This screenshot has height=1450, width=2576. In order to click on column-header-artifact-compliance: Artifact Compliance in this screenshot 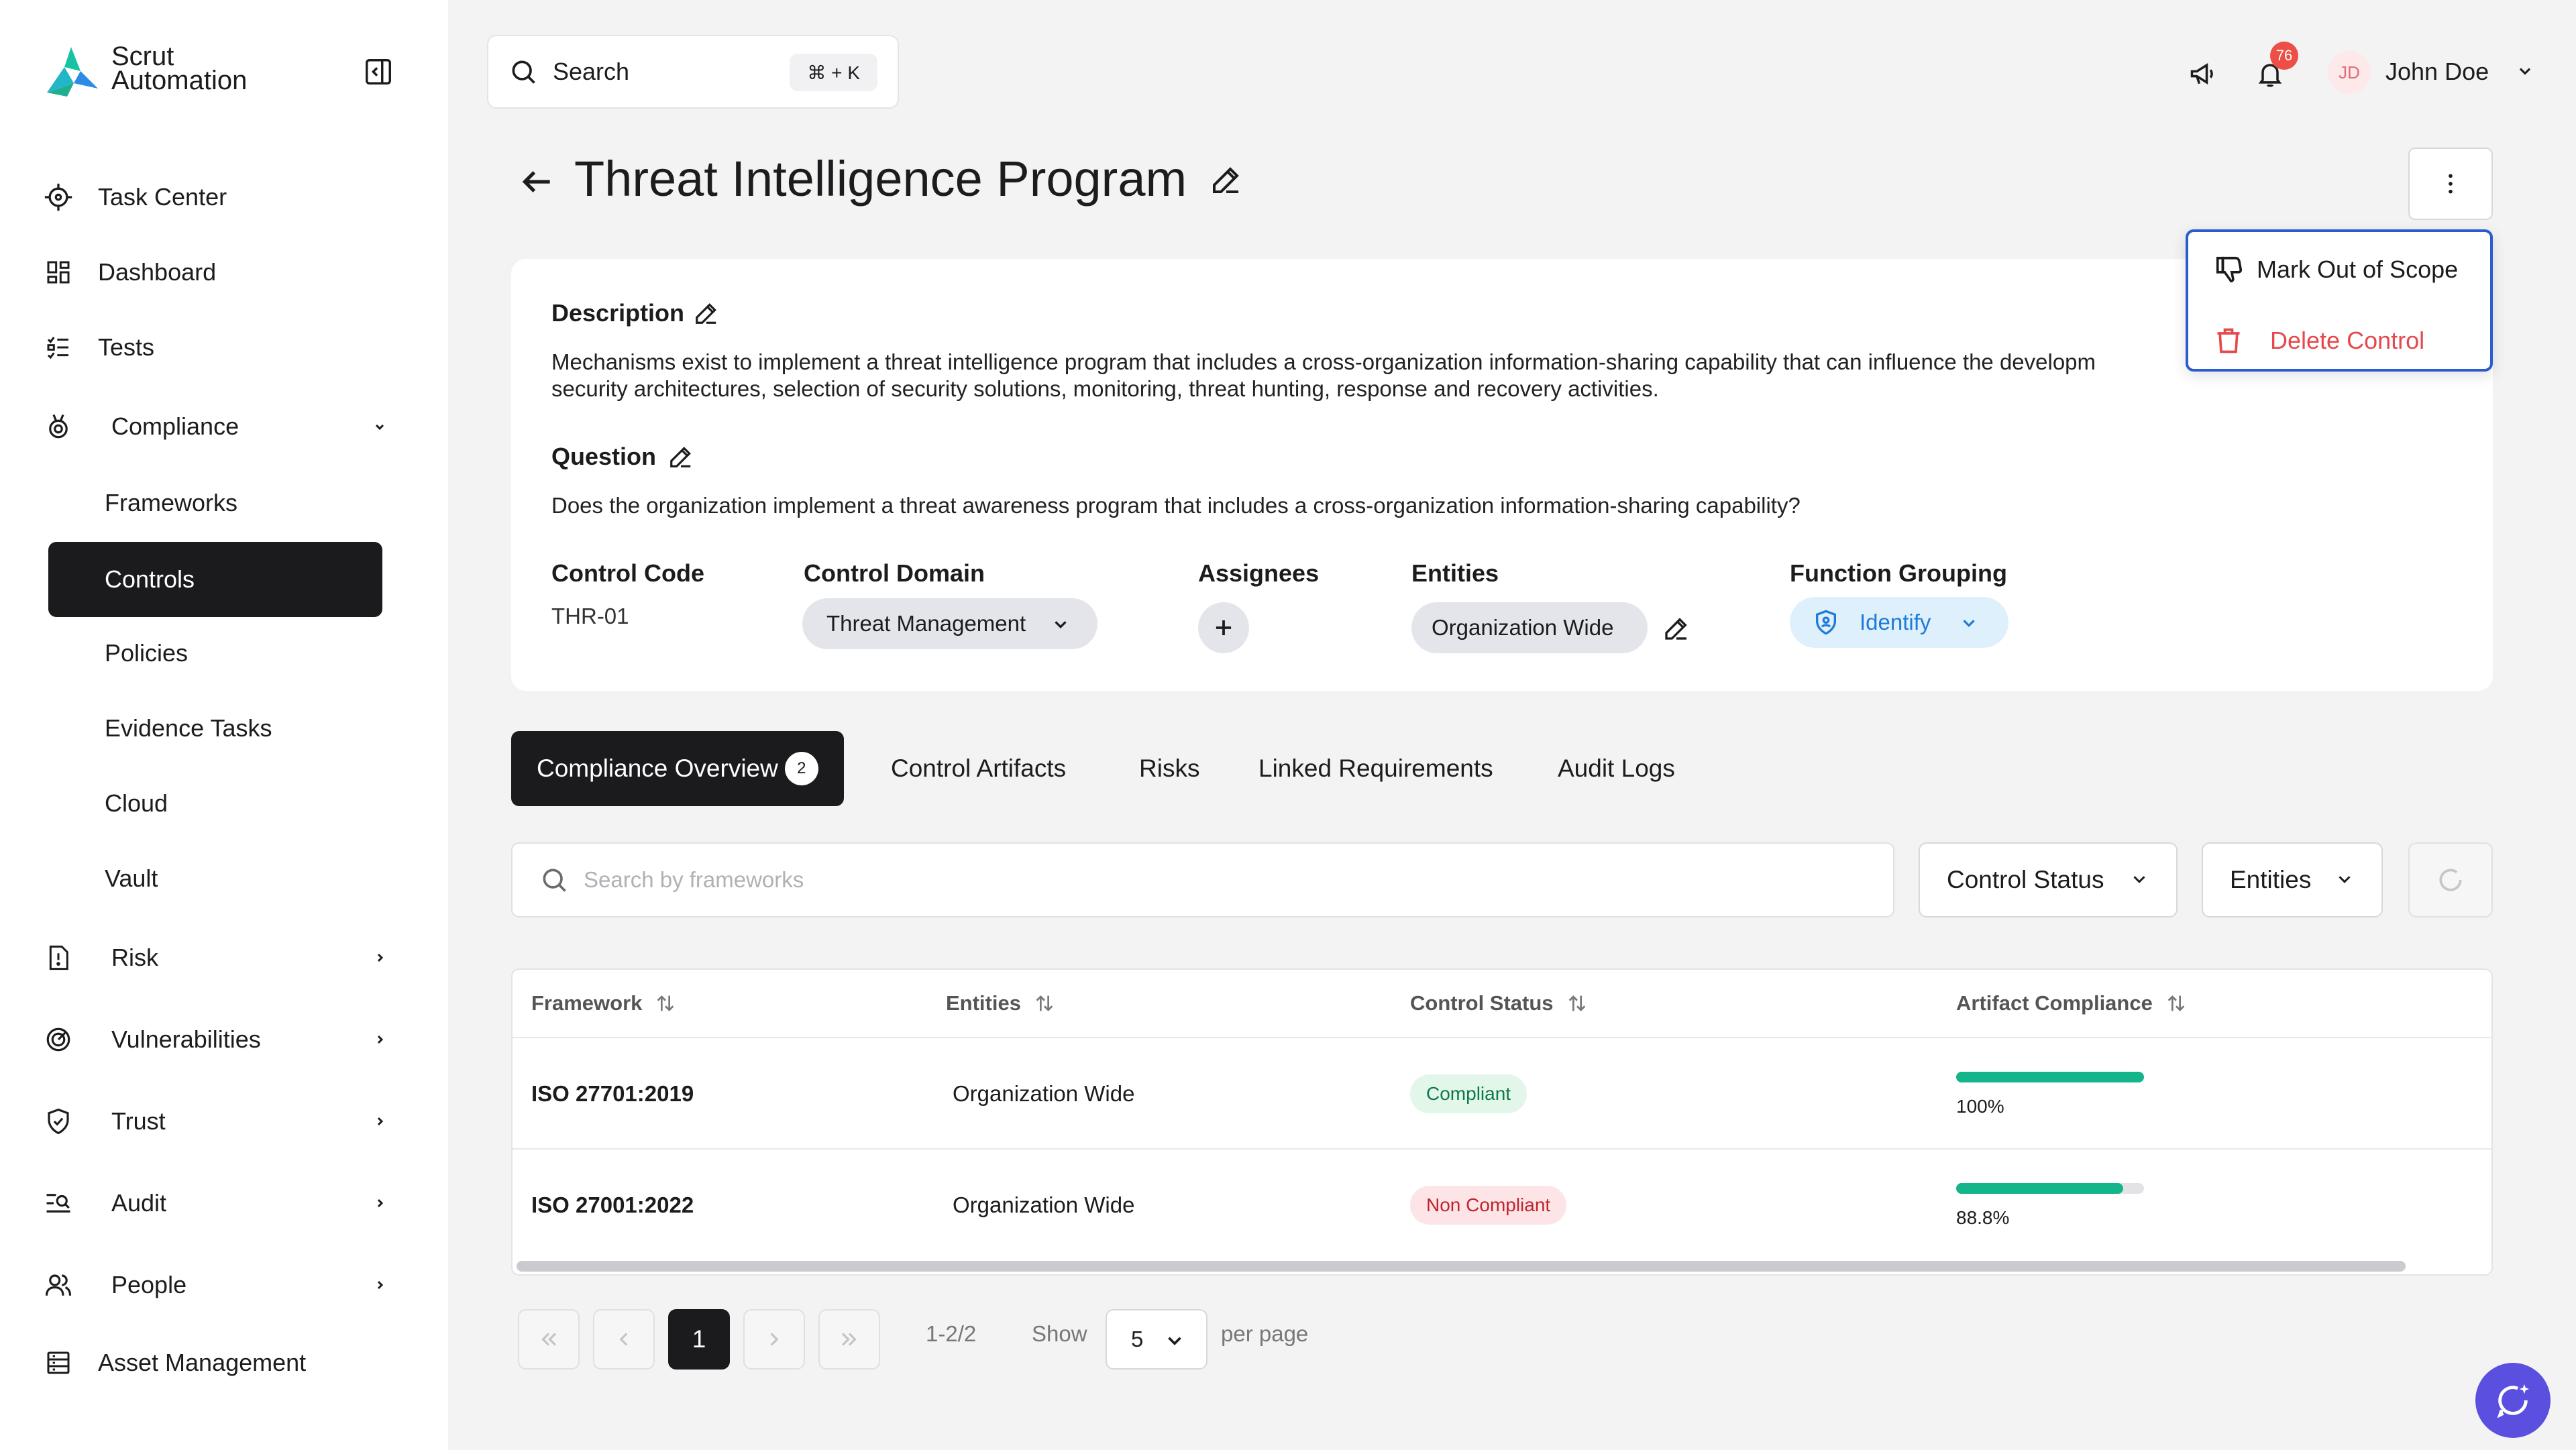, I will do `click(2072, 1003)`.